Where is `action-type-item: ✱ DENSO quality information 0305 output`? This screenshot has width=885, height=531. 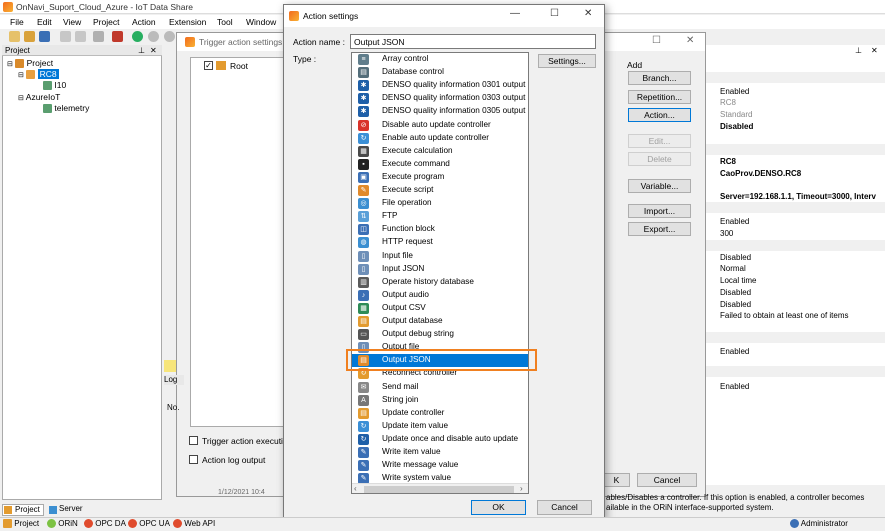
action-type-item: ✱ DENSO quality information 0305 output is located at coordinates (440, 111).